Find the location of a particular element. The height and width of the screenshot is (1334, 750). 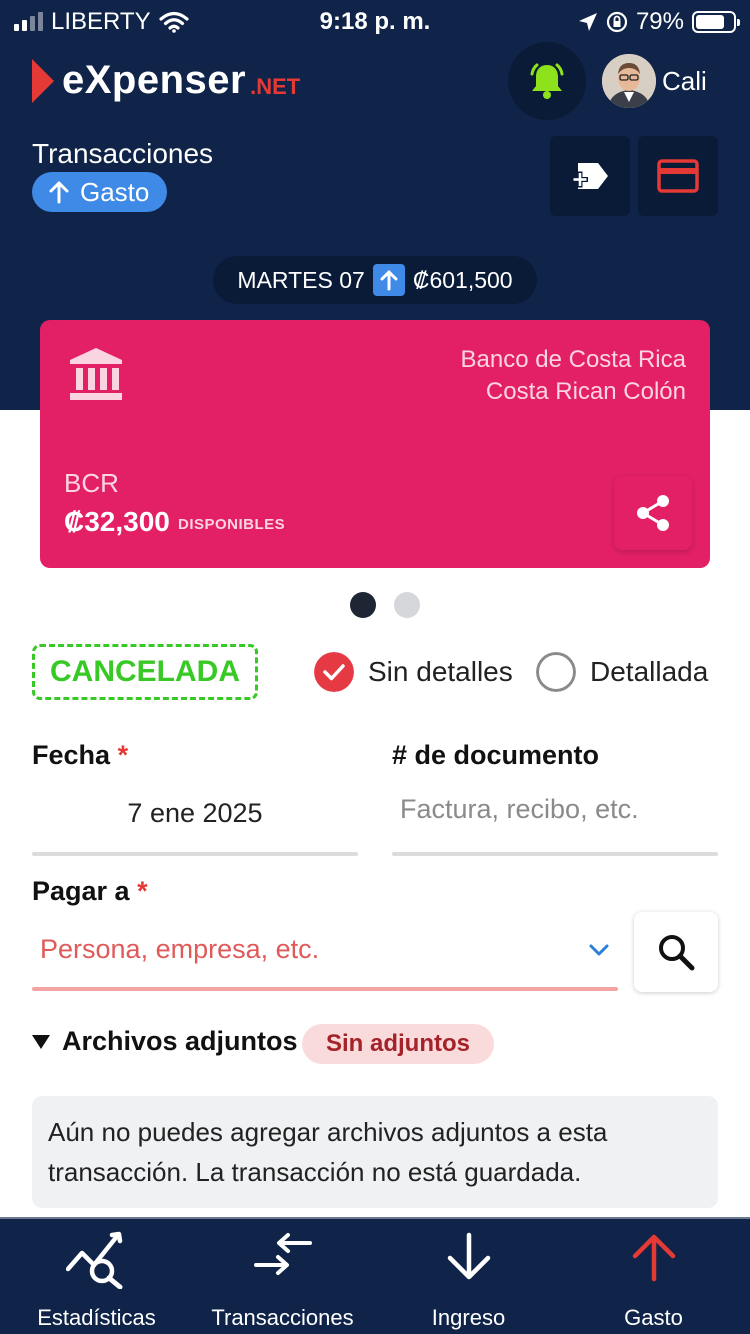

document-number-input is located at coordinates (555, 809).